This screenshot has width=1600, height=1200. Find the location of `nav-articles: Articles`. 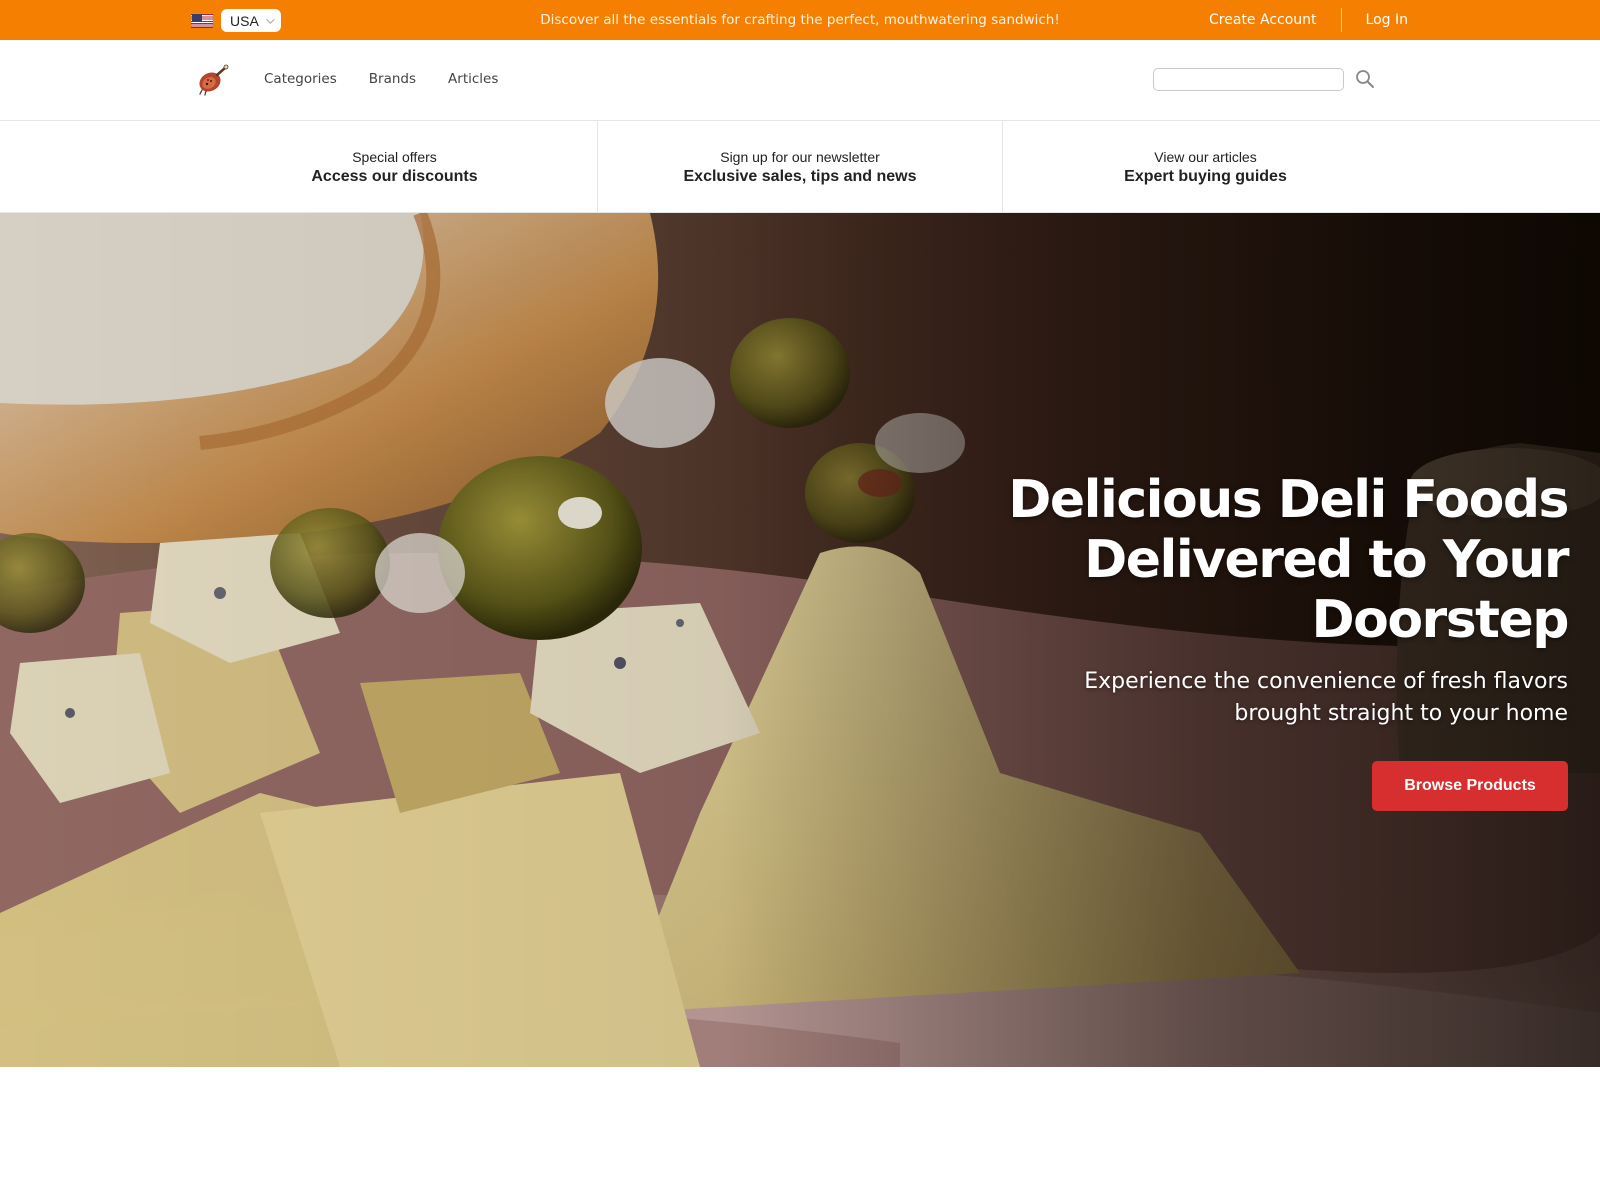

nav-articles: Articles is located at coordinates (473, 79).